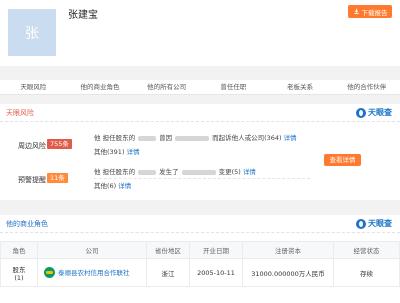 The image size is (400, 303). Describe the element at coordinates (27, 224) in the screenshot. I see `business-roles-title: 他的商业角色` at that location.